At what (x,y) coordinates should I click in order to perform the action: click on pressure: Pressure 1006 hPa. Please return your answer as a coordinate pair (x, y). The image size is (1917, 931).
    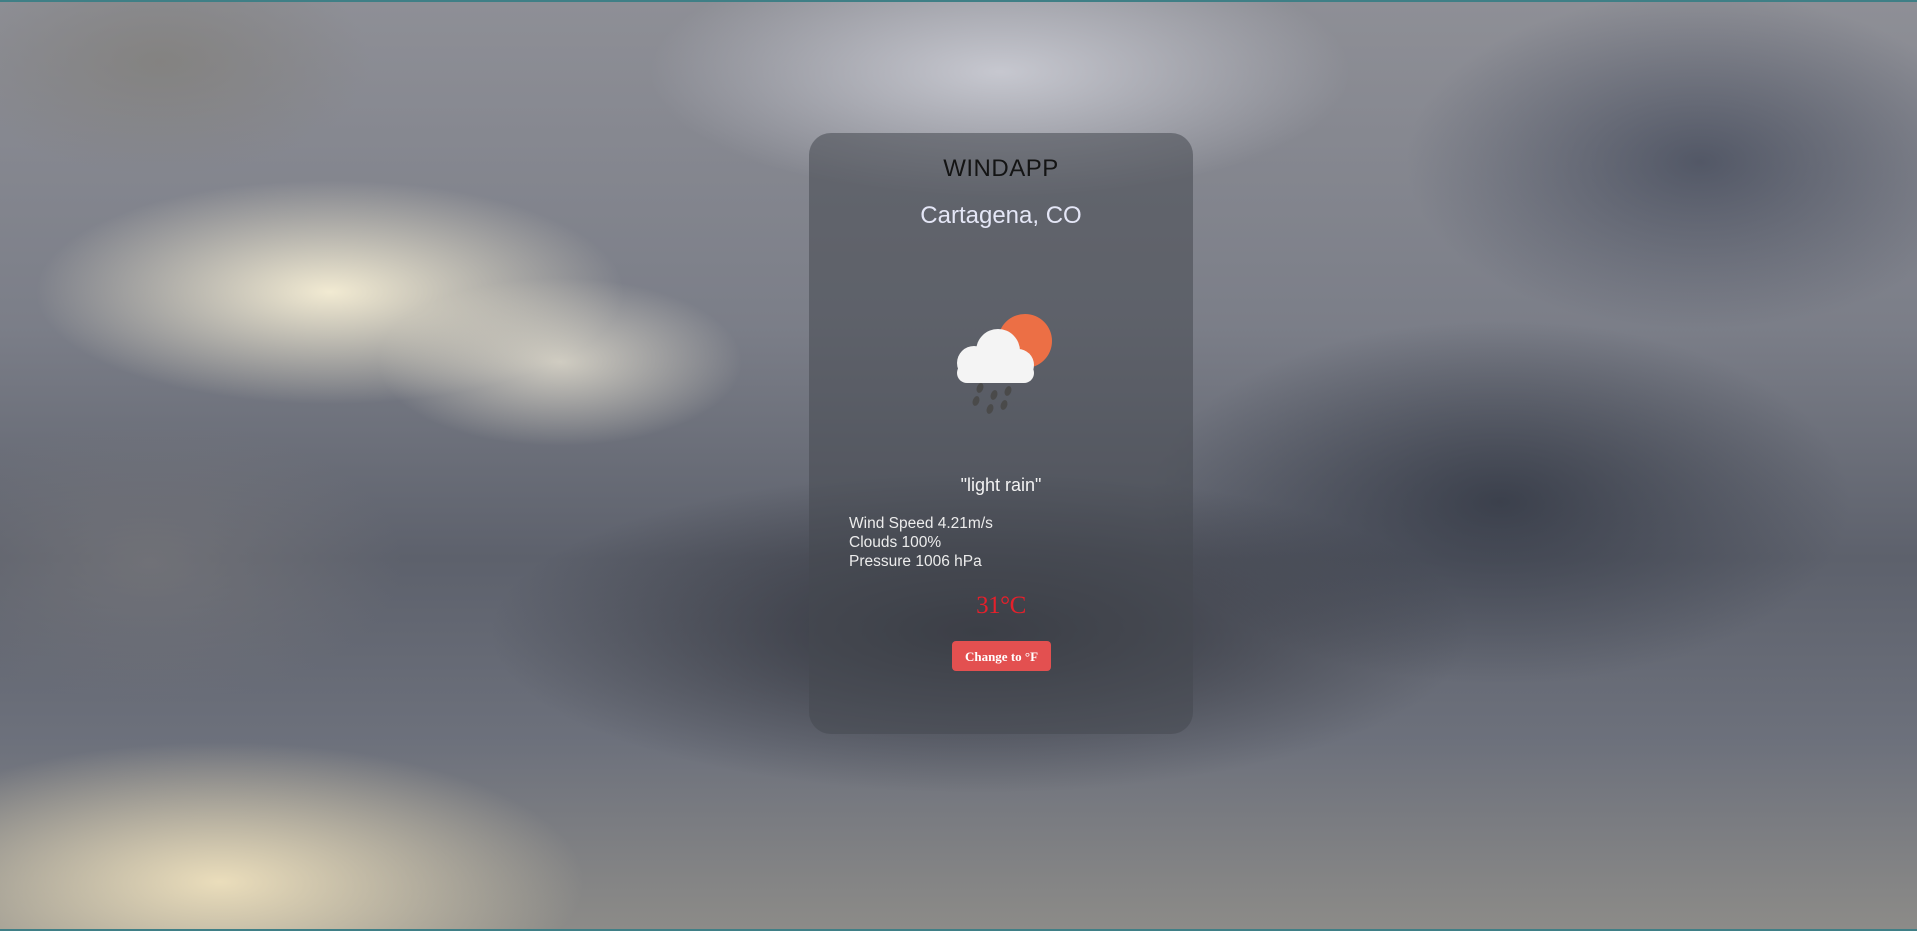
    Looking at the image, I should click on (915, 561).